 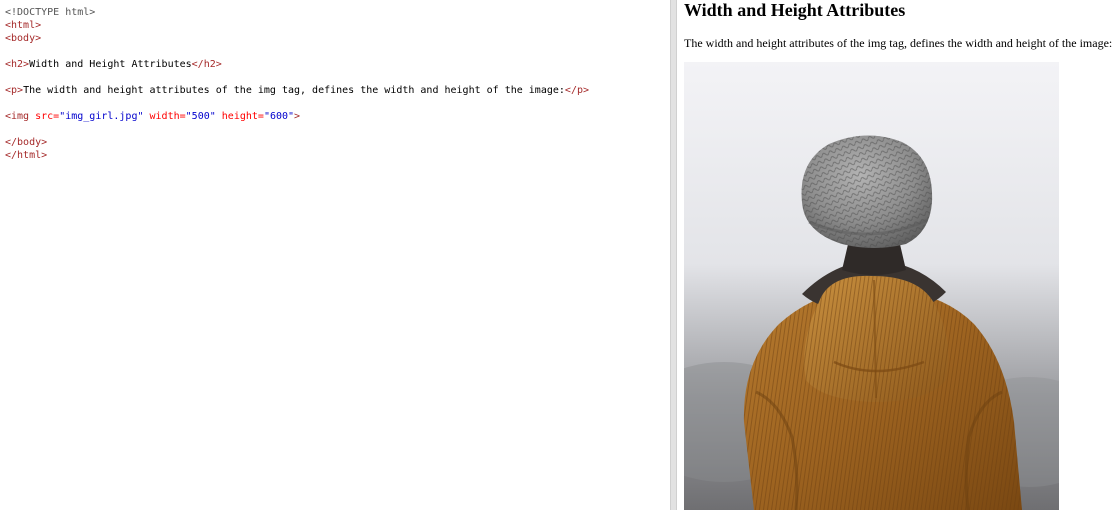 I want to click on code-token-tag: </html>, so click(x=26, y=155).